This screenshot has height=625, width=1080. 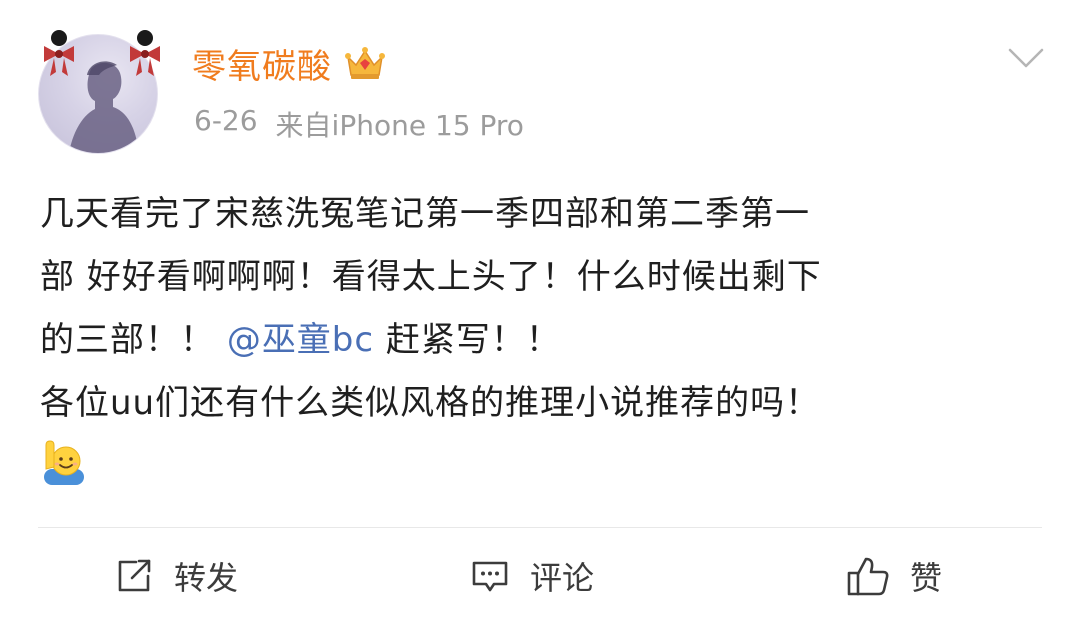 I want to click on comment-button: 评论, so click(x=532, y=576).